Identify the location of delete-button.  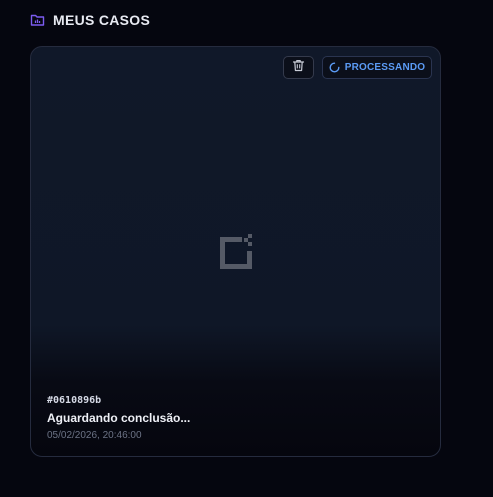
(298, 67).